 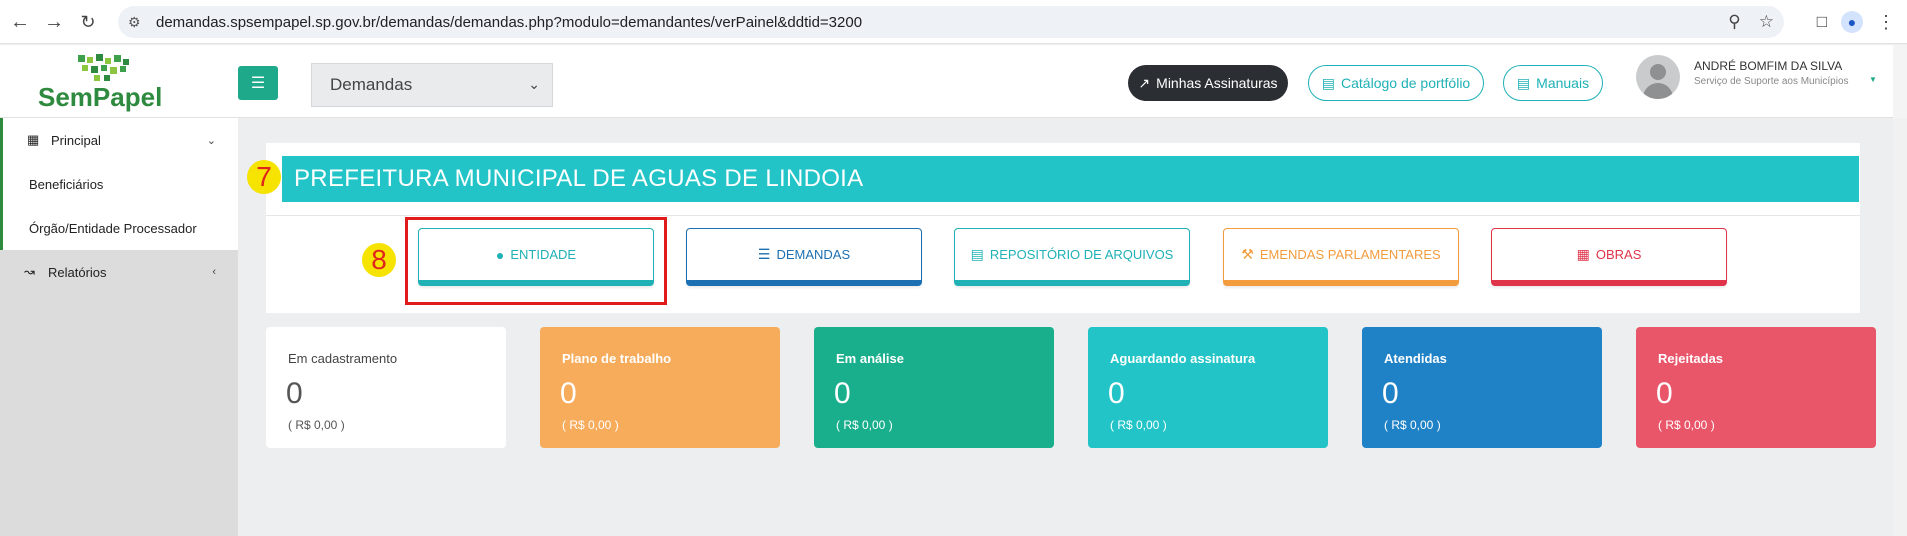 What do you see at coordinates (1691, 358) in the screenshot?
I see `stat-label: Rejeitadas` at bounding box center [1691, 358].